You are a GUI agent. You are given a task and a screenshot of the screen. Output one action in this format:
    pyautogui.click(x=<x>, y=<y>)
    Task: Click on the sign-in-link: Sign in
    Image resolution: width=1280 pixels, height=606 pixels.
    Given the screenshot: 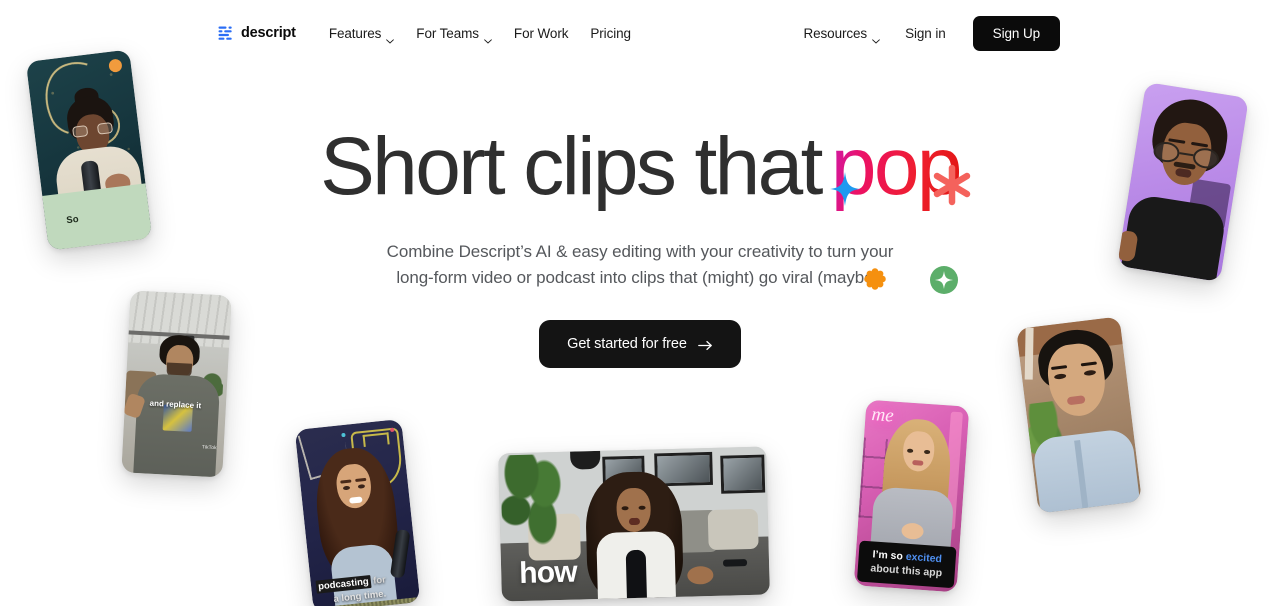 What is the action you would take?
    pyautogui.click(x=925, y=33)
    